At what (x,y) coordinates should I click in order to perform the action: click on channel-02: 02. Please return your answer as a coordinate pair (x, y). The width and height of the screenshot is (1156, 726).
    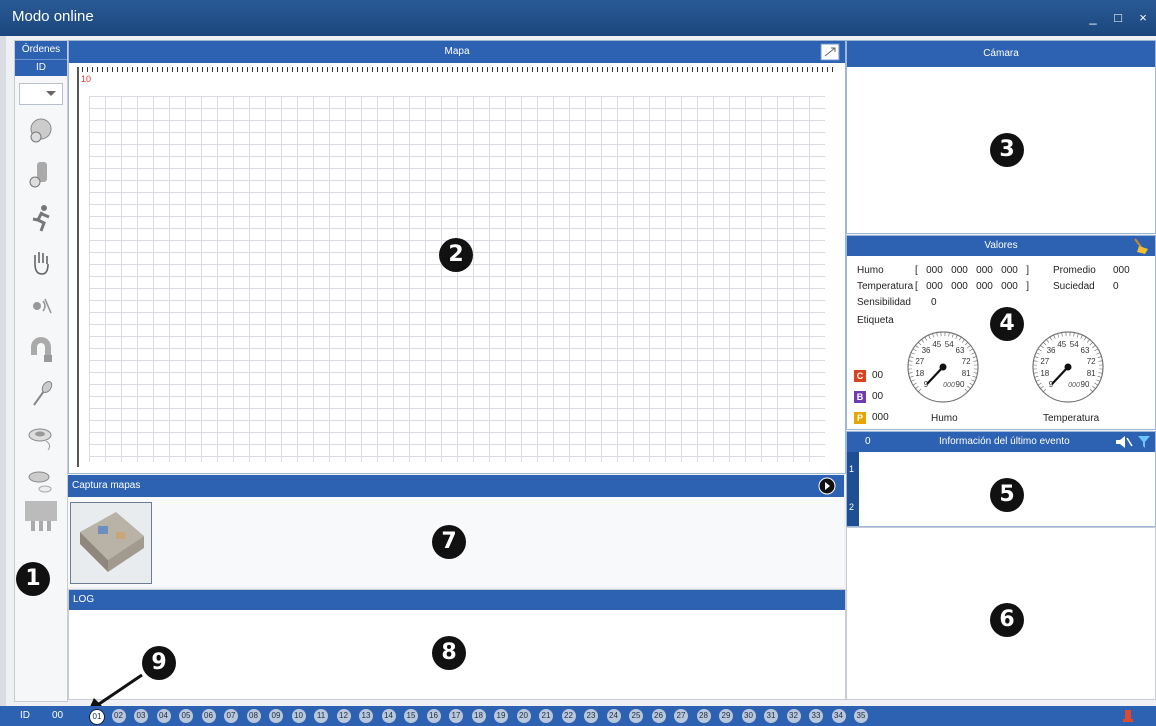
    Looking at the image, I should click on (118, 716).